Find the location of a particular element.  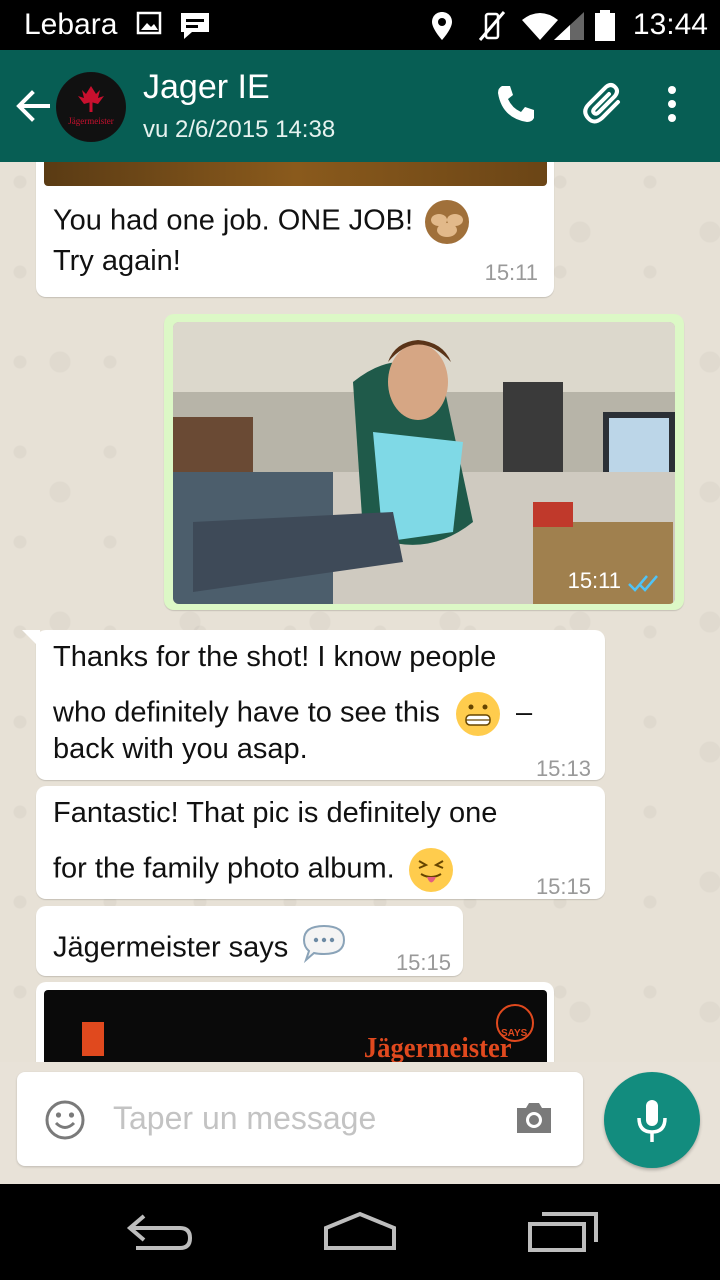

last-seen: vu 2/6/2015 14:38 is located at coordinates (239, 129).